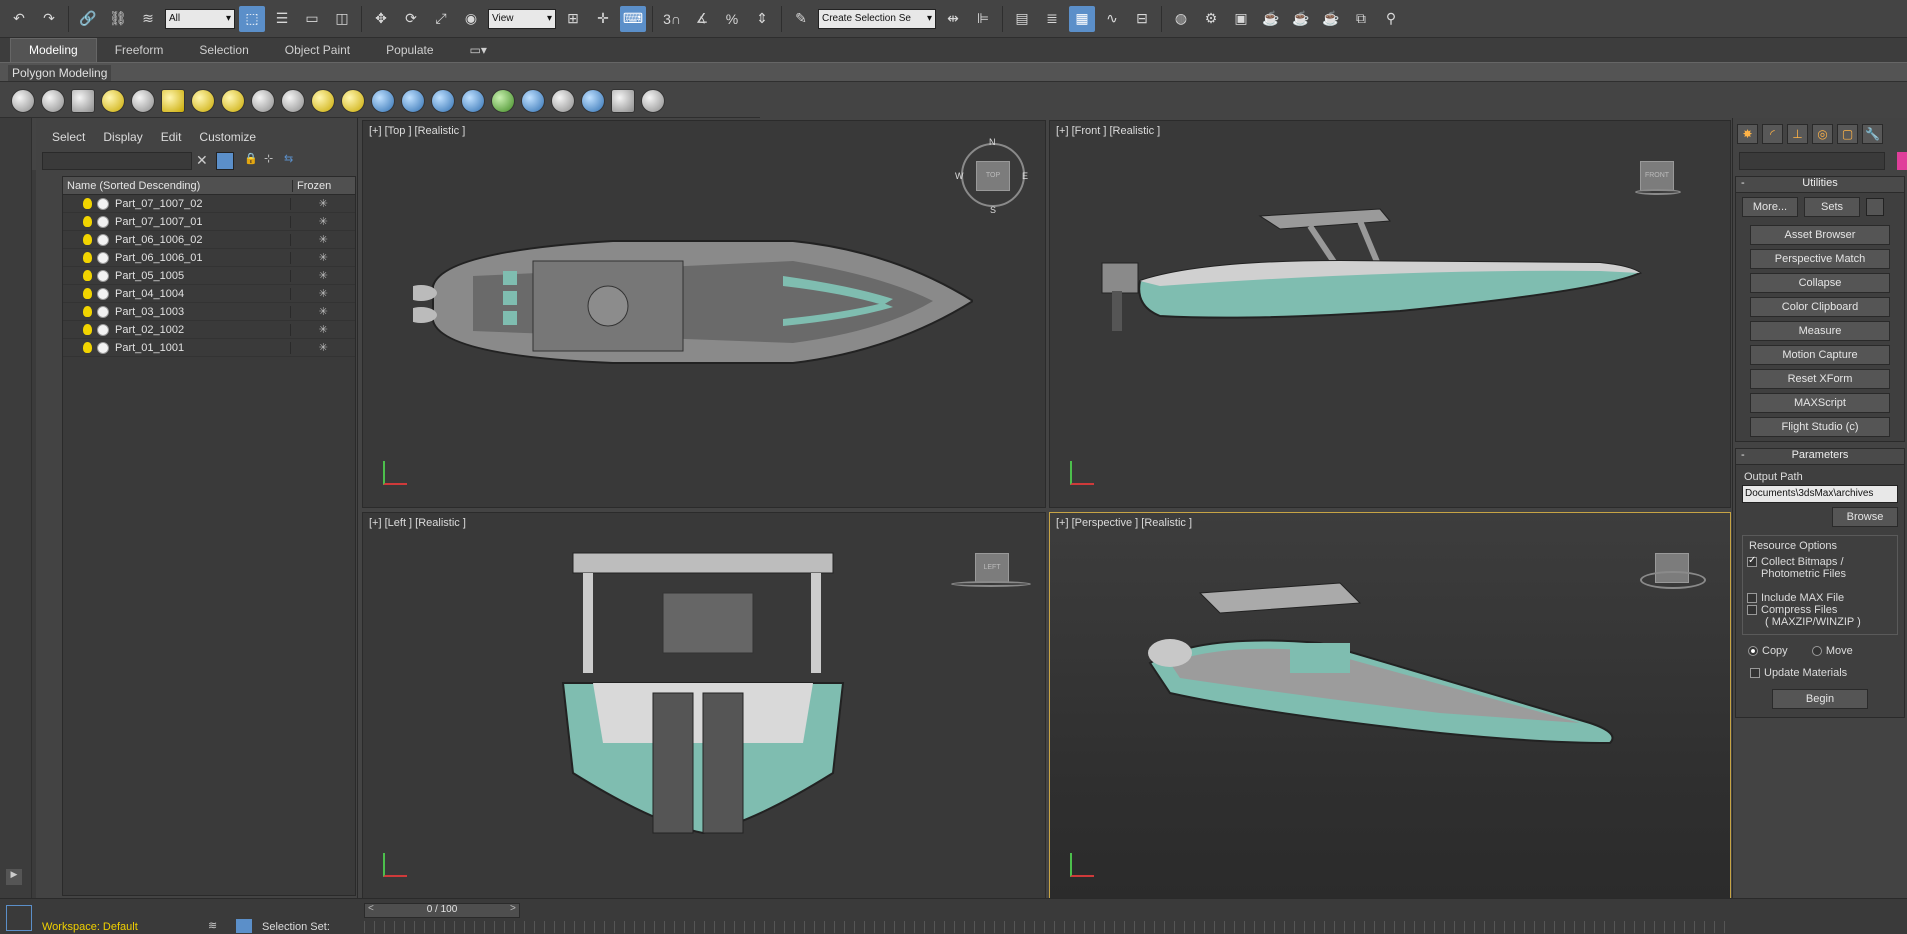  I want to click on timeline-ticks, so click(1049, 927).